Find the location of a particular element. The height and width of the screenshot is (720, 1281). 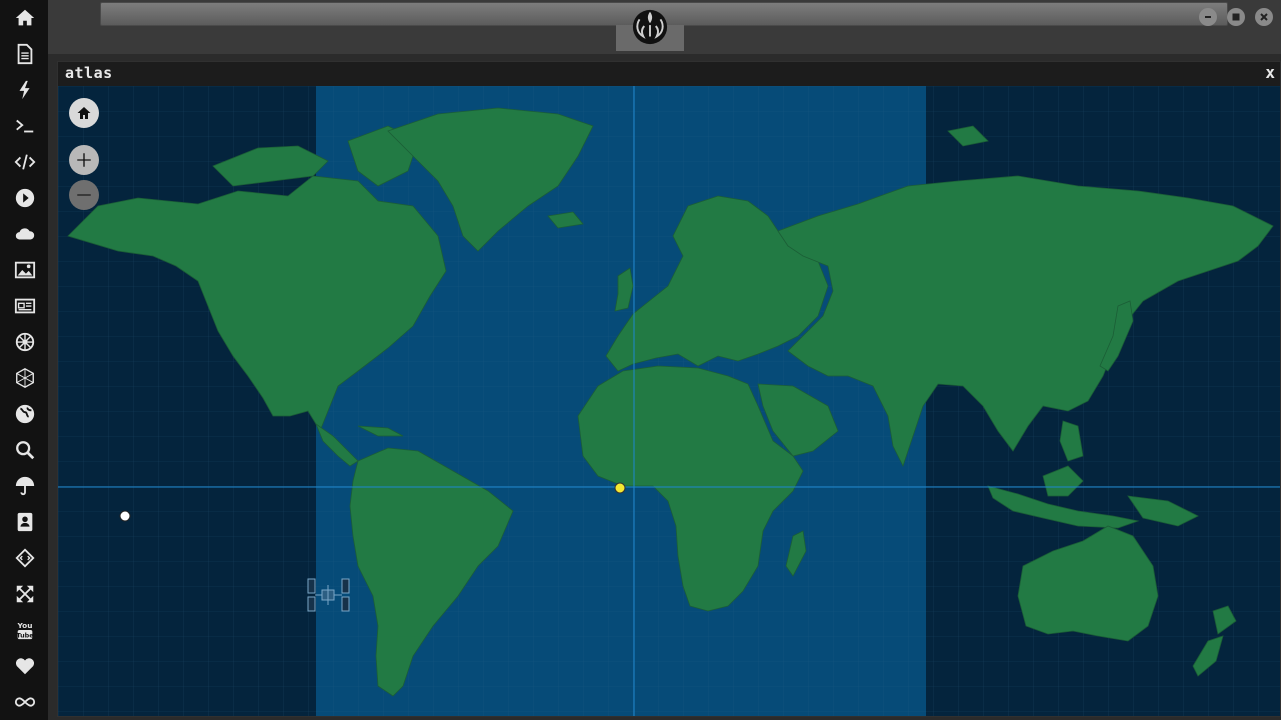

window-title: atlas is located at coordinates (89, 73).